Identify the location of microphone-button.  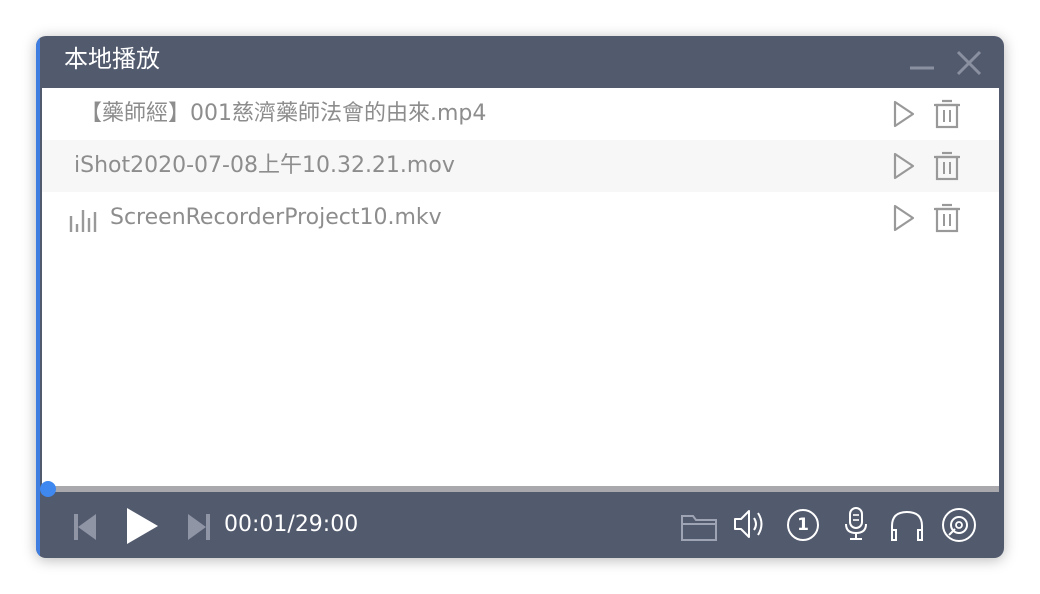
(856, 524).